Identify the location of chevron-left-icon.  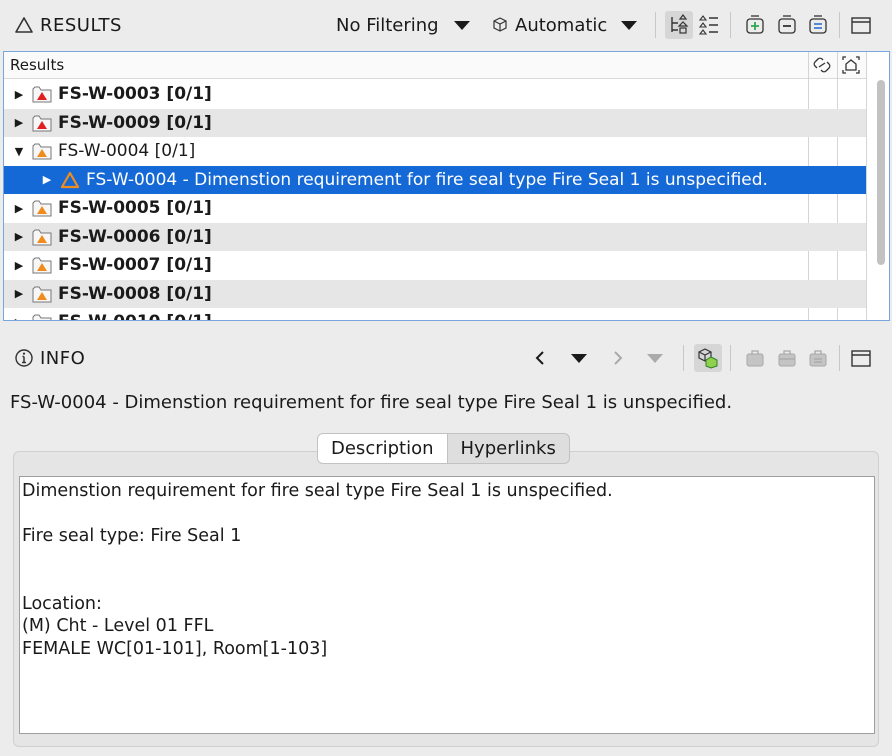
(539, 358).